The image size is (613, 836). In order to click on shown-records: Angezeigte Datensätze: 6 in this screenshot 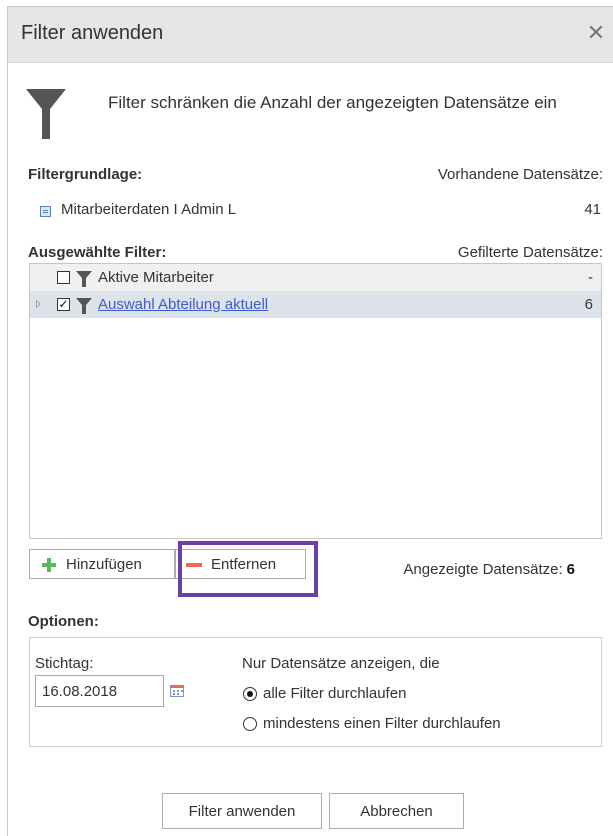, I will do `click(489, 569)`.